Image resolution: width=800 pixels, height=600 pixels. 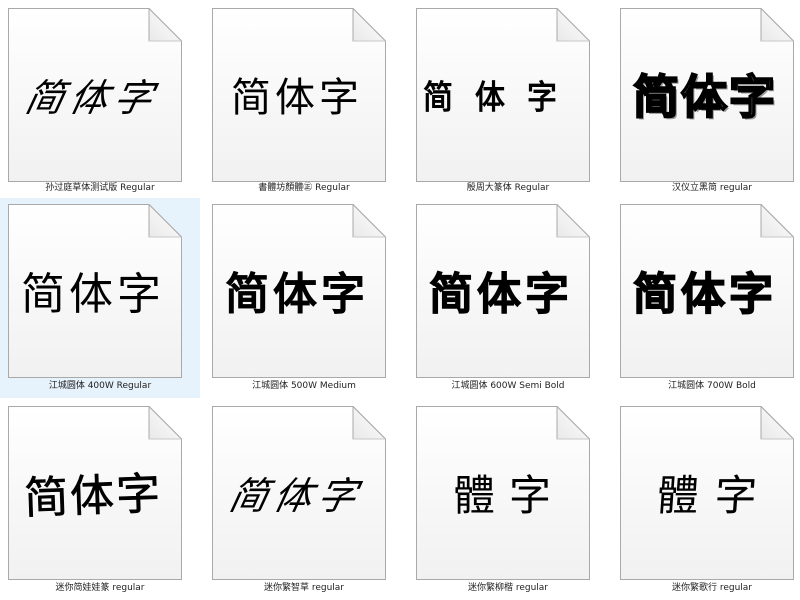 I want to click on font-file-item: 简体字殷周大篆体 Regular, so click(x=508, y=102).